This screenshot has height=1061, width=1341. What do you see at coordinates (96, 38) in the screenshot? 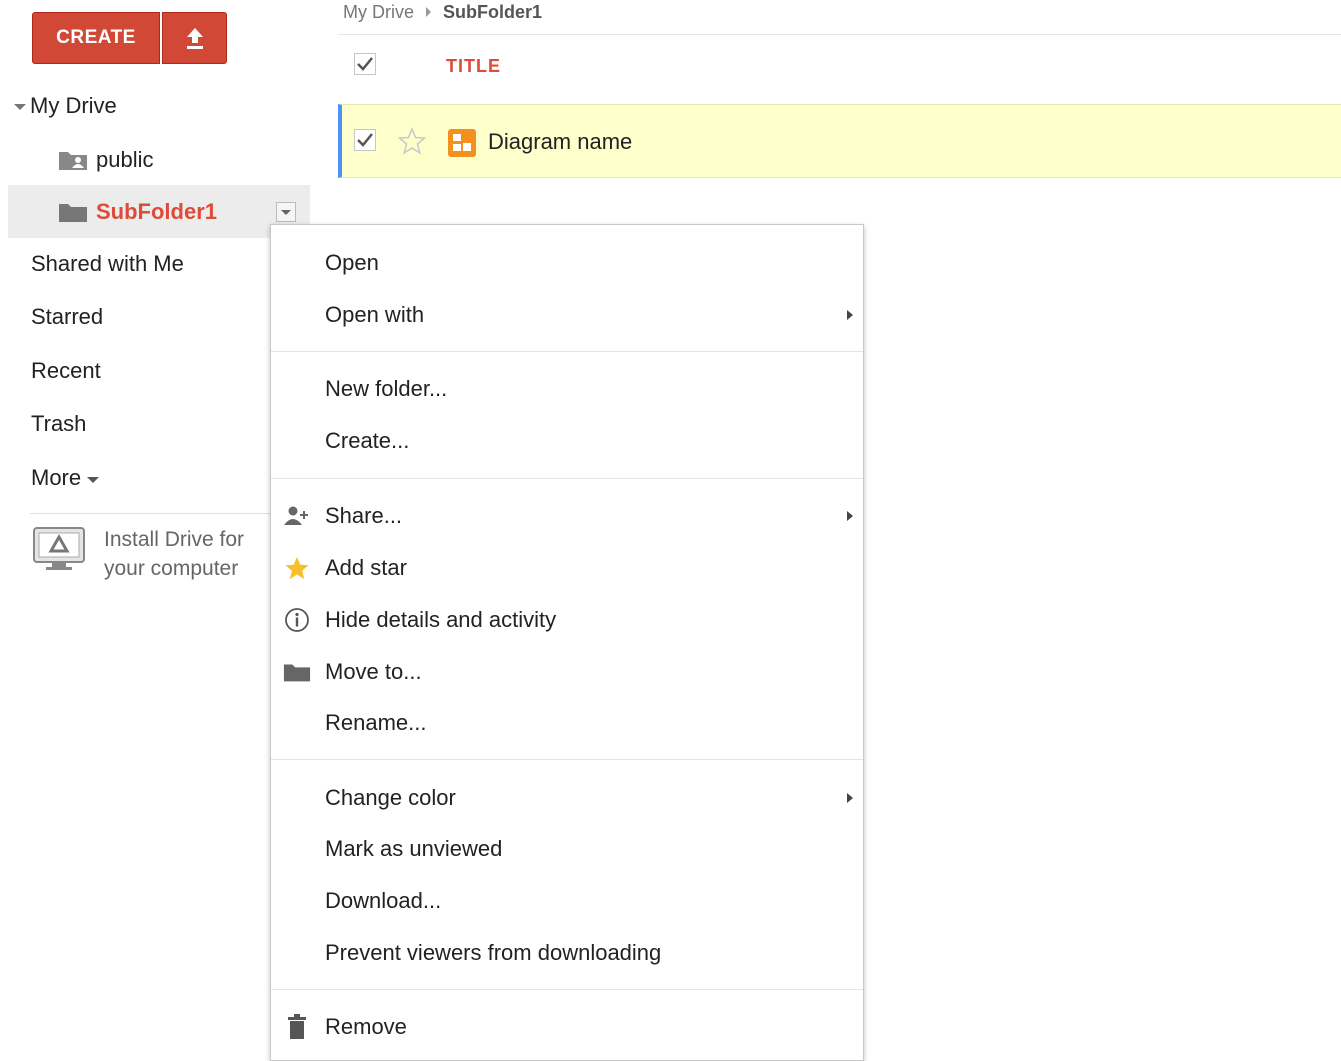
I see `create-button: CREATE` at bounding box center [96, 38].